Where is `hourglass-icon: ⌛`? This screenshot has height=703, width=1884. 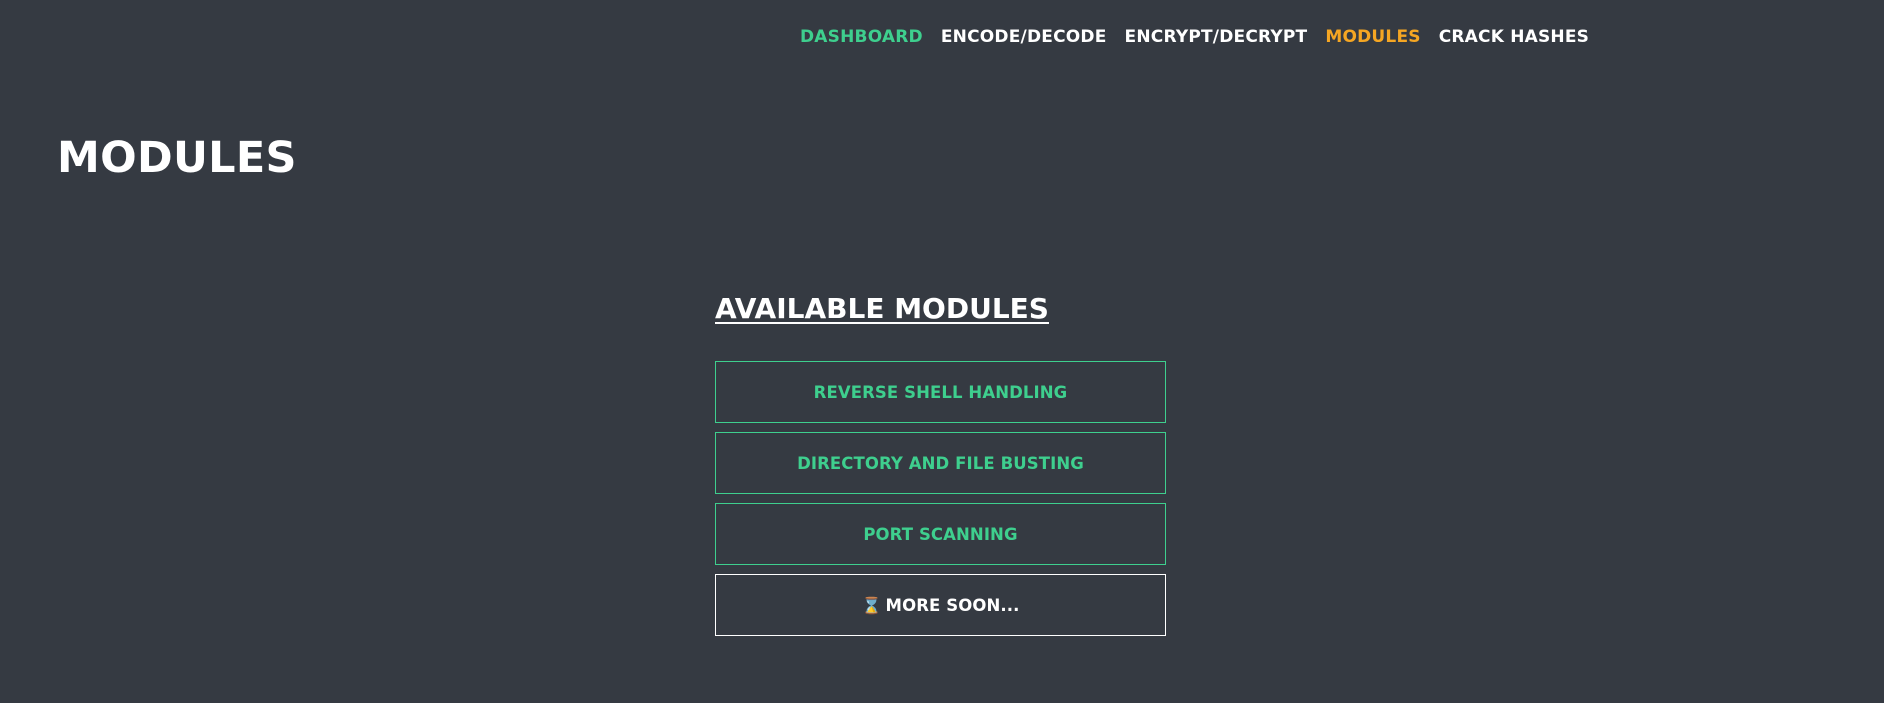
hourglass-icon: ⌛ is located at coordinates (871, 605).